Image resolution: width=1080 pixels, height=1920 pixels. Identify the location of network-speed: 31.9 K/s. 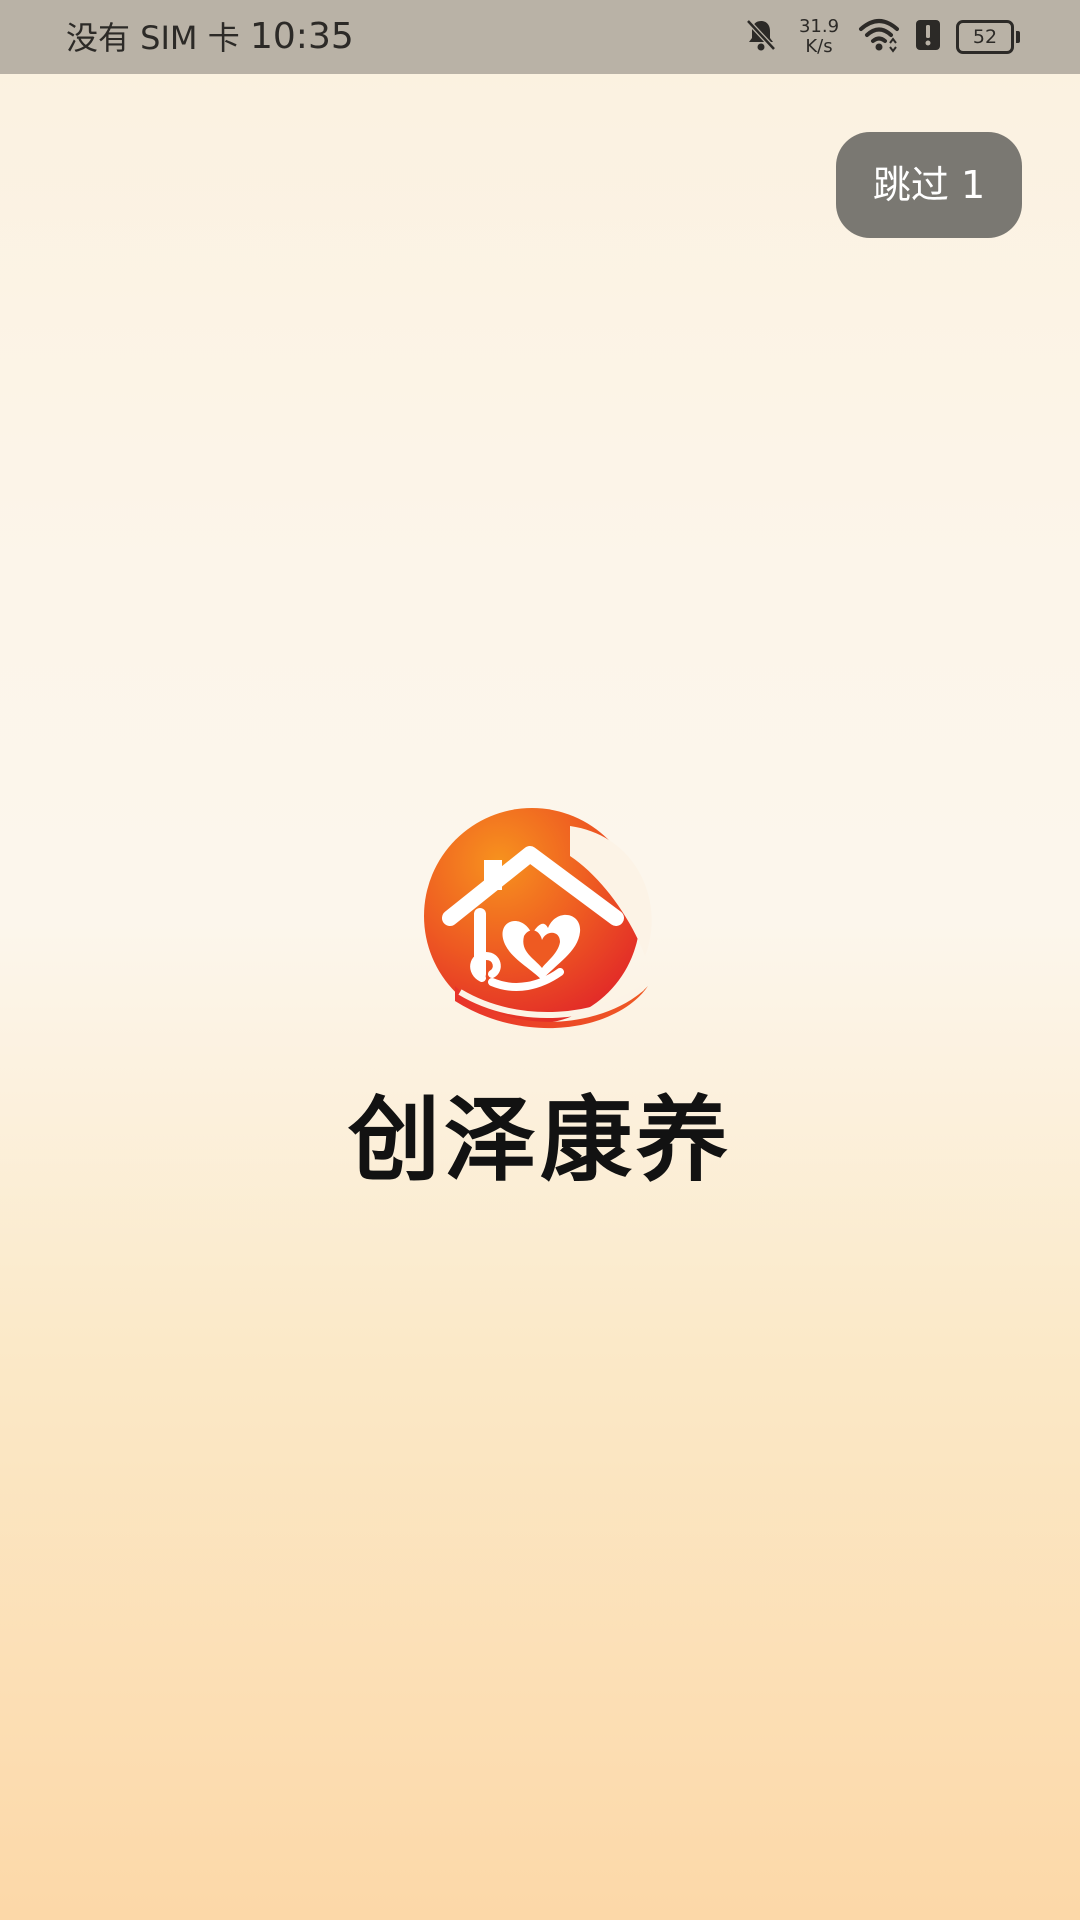
(819, 37).